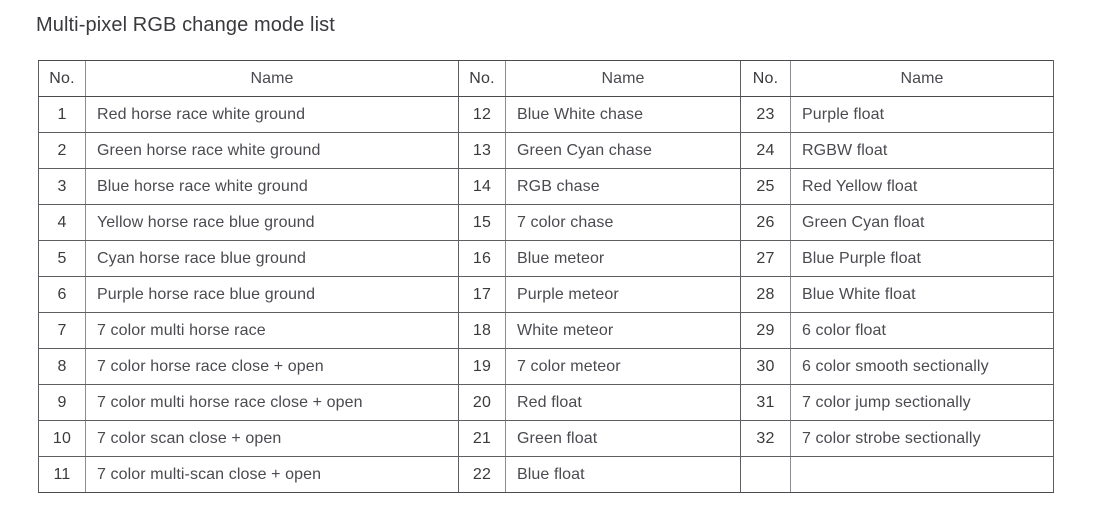 The height and width of the screenshot is (514, 1097). I want to click on cell-no: 20, so click(482, 402).